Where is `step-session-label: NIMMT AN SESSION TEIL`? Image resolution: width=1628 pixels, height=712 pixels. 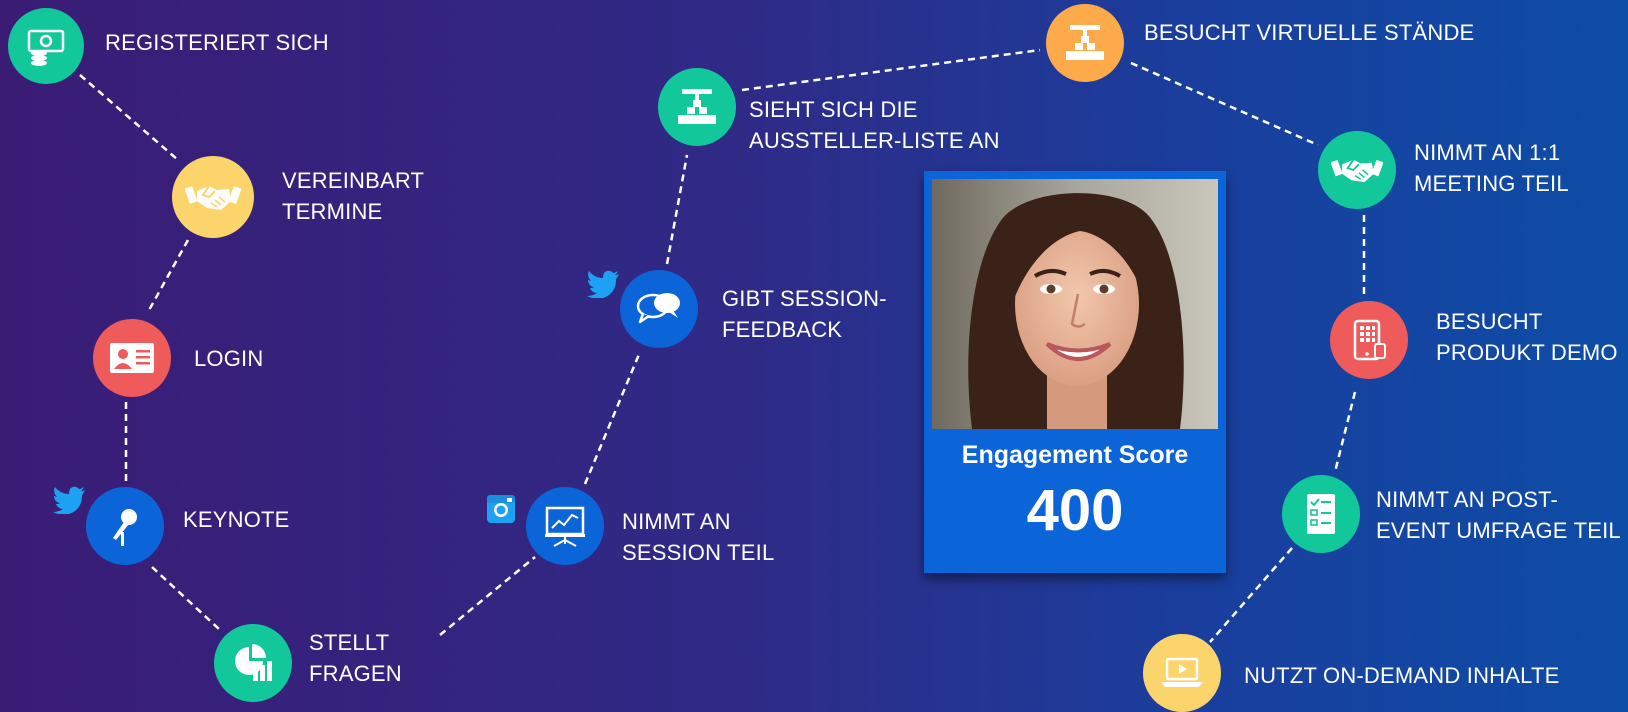 step-session-label: NIMMT AN SESSION TEIL is located at coordinates (698, 537).